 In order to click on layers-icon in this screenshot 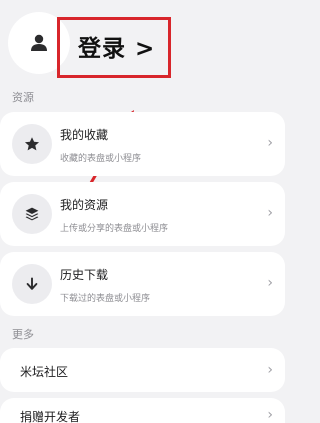, I will do `click(32, 214)`.